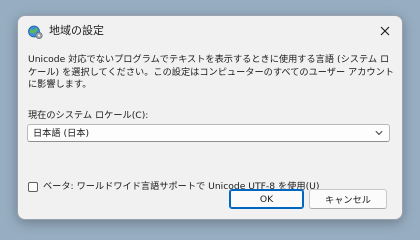 This screenshot has height=240, width=420. I want to click on close-icon, so click(385, 31).